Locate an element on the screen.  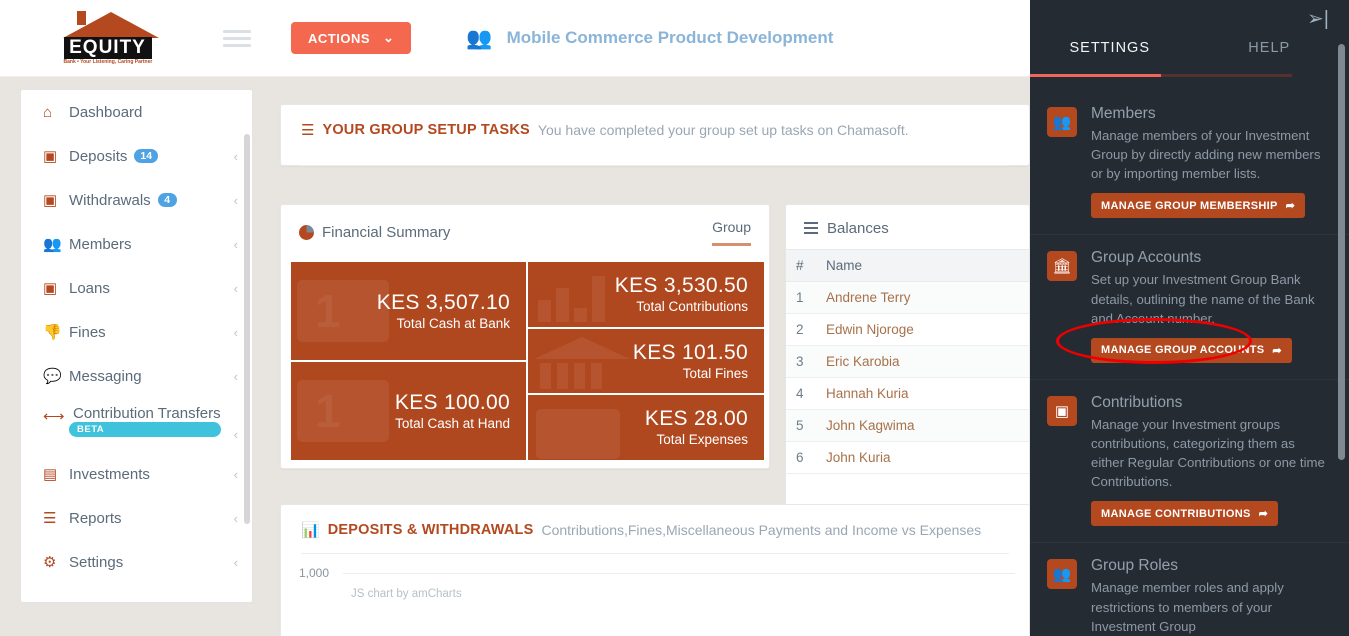
hamburger-menu-icon is located at coordinates (237, 38).